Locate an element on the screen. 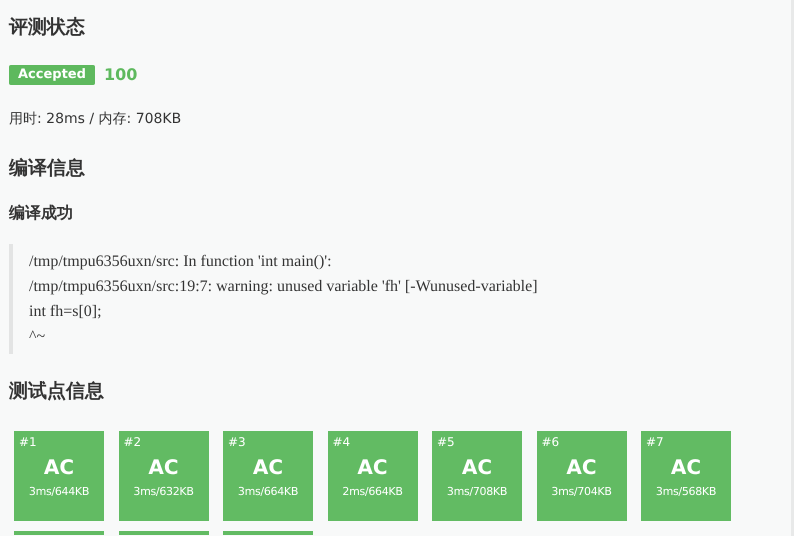  output-line: /tmp/tmpu6356uxn/src:19:7: warning: unused variable 'fh' [-Wunused-variable] is located at coordinates (284, 287).